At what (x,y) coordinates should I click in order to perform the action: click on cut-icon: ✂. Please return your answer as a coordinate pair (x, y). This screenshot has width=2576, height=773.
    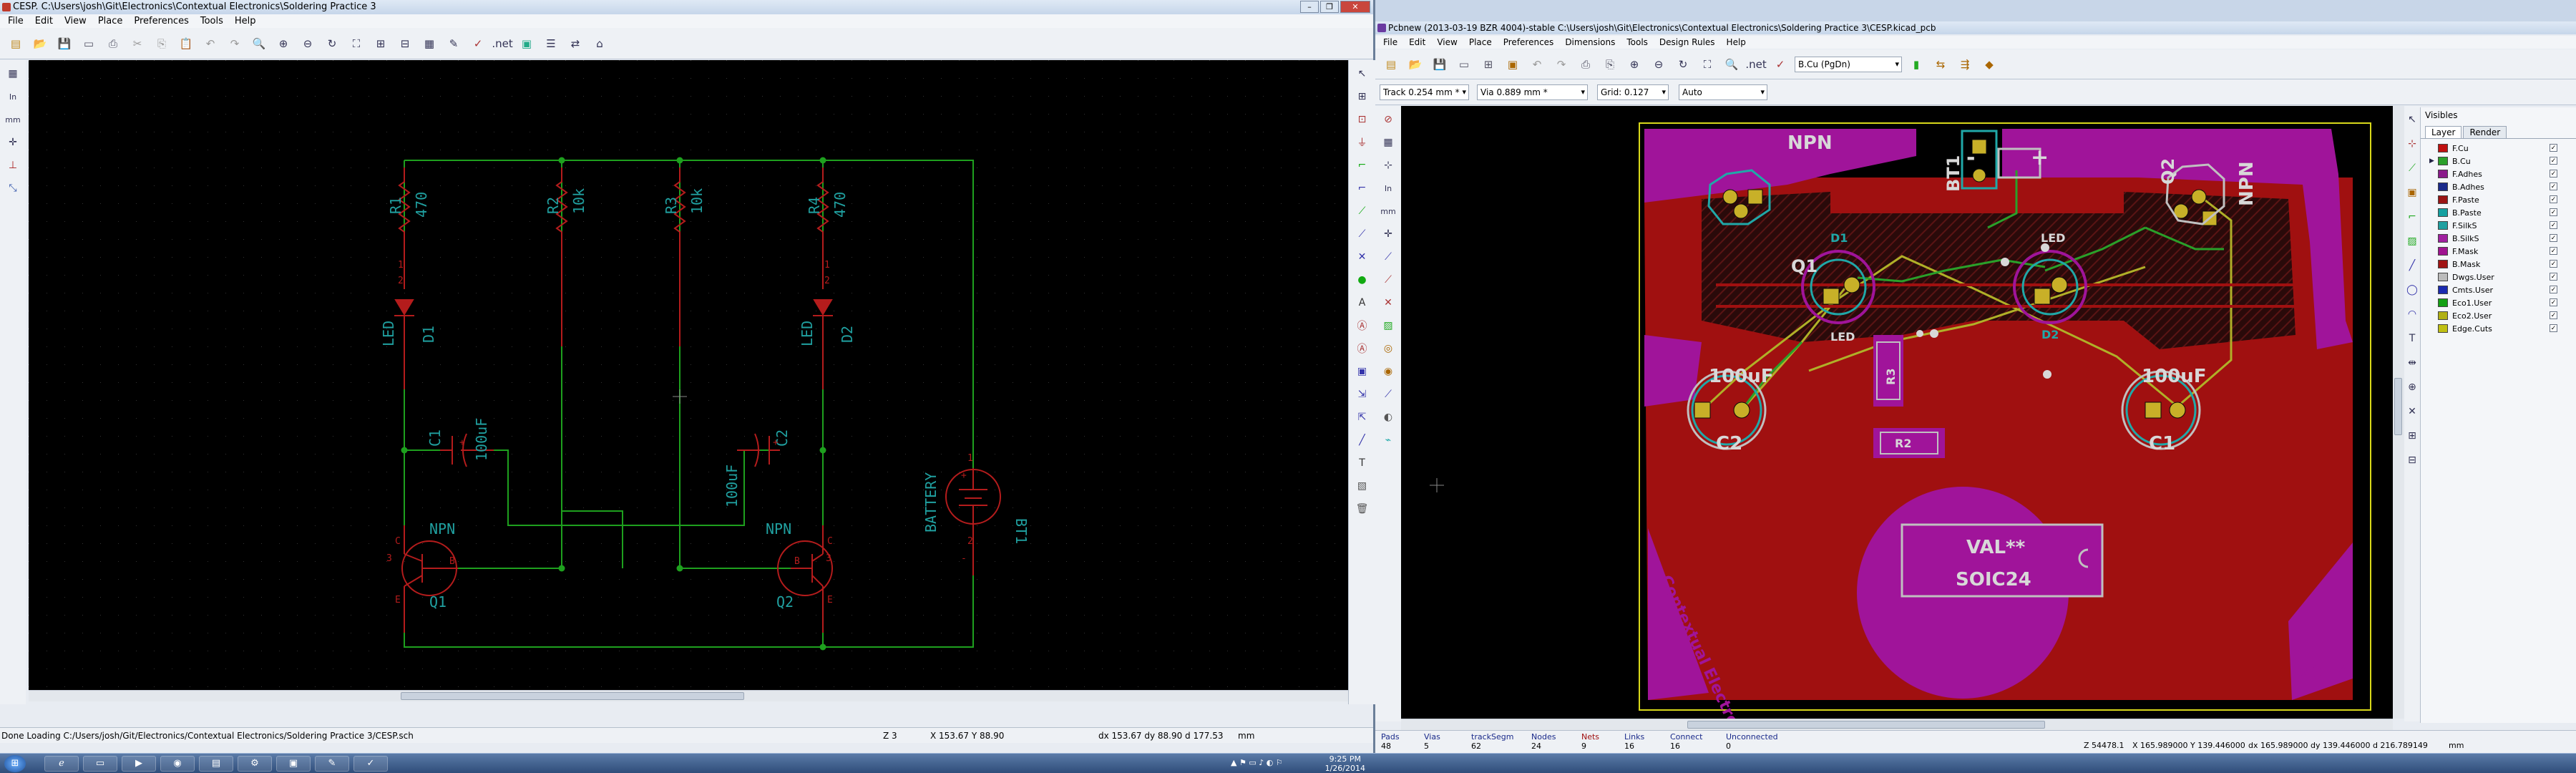
    Looking at the image, I should click on (137, 44).